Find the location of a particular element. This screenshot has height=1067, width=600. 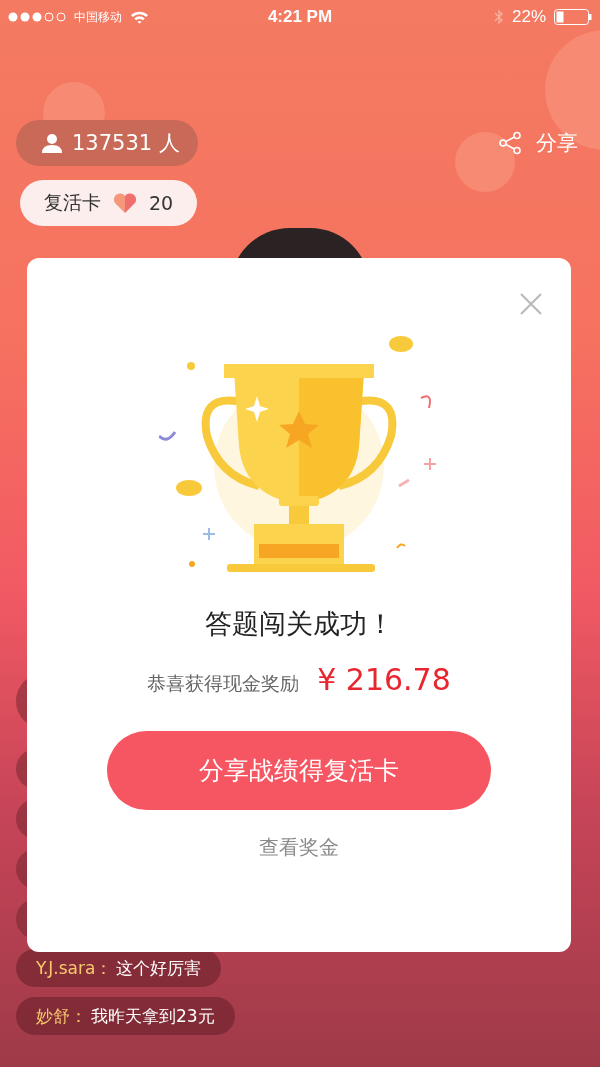

revive-card-label: 复活卡 is located at coordinates (72, 202).